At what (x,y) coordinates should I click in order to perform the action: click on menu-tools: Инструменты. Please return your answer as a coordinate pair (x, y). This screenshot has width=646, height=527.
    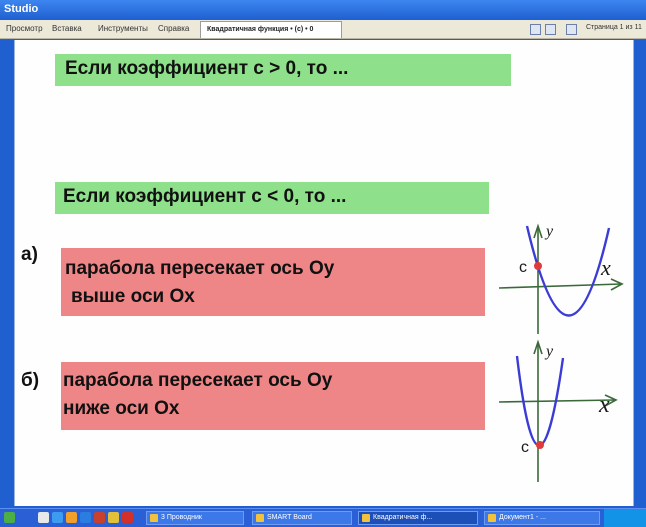
    Looking at the image, I should click on (123, 28).